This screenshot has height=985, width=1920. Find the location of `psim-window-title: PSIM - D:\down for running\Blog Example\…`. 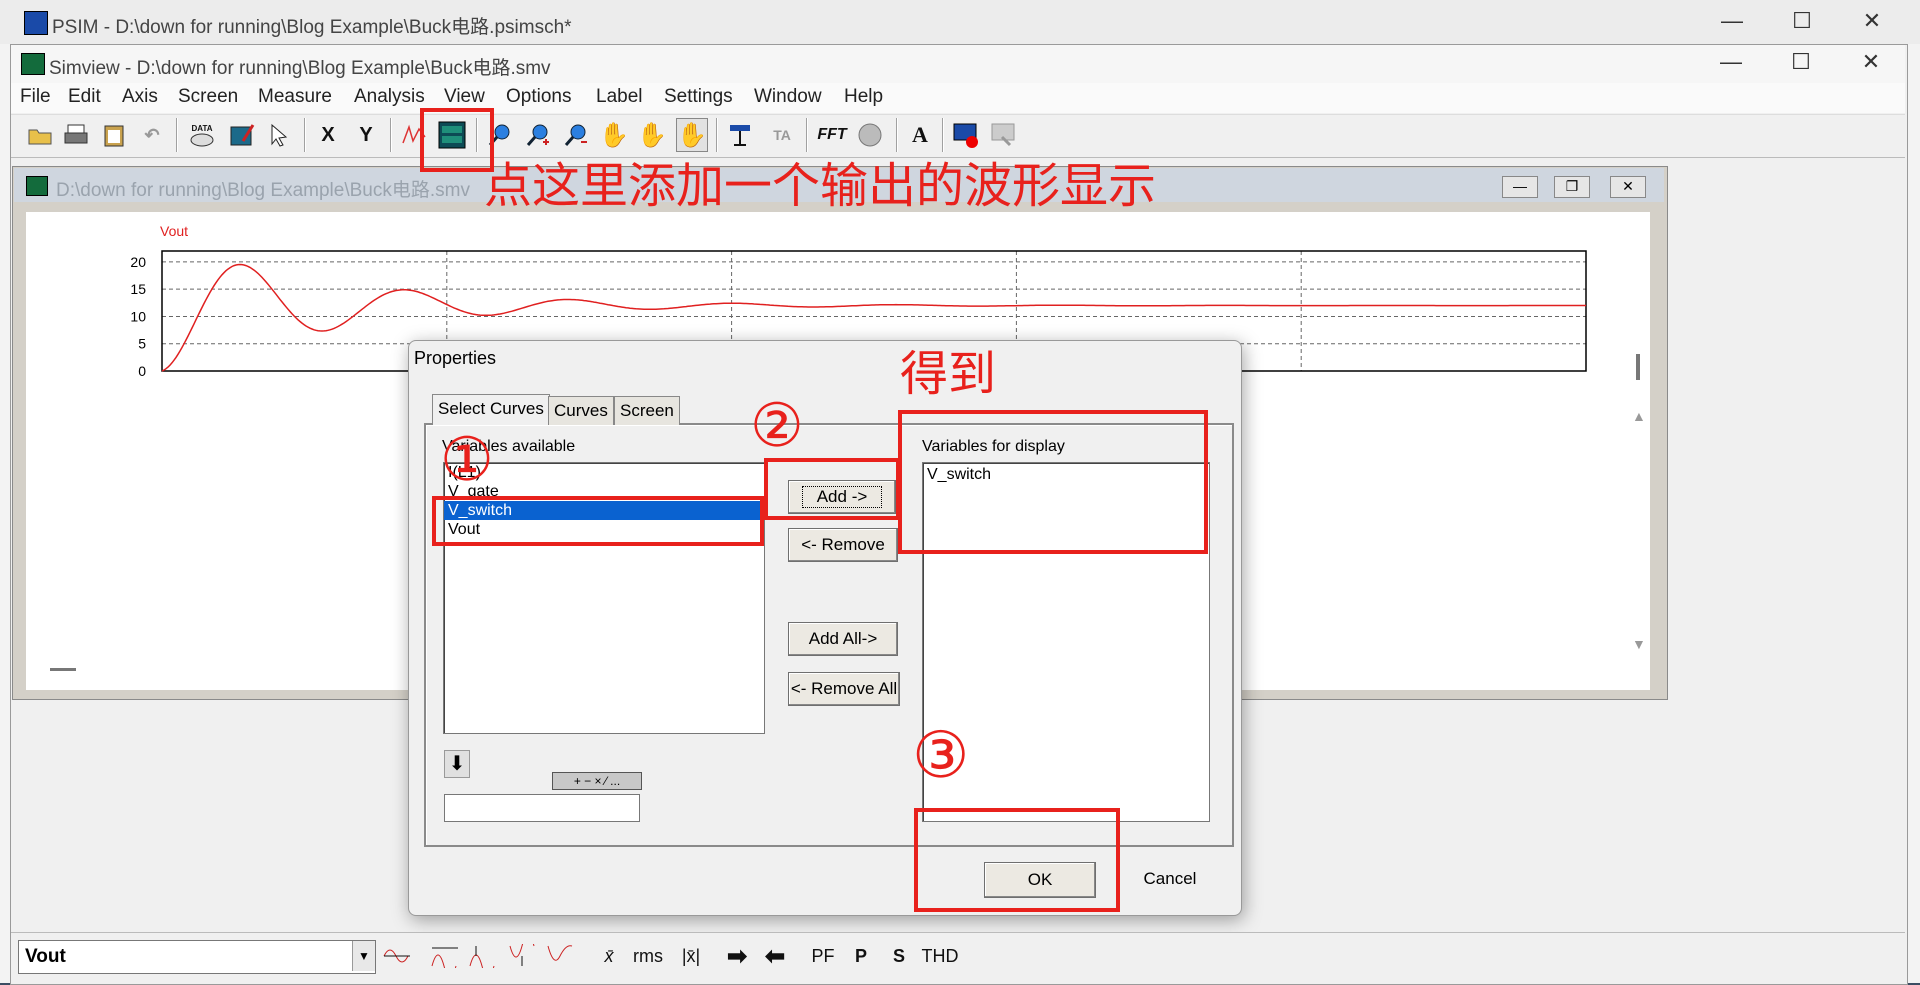

psim-window-title: PSIM - D:\down for running\Blog Example\… is located at coordinates (312, 27).